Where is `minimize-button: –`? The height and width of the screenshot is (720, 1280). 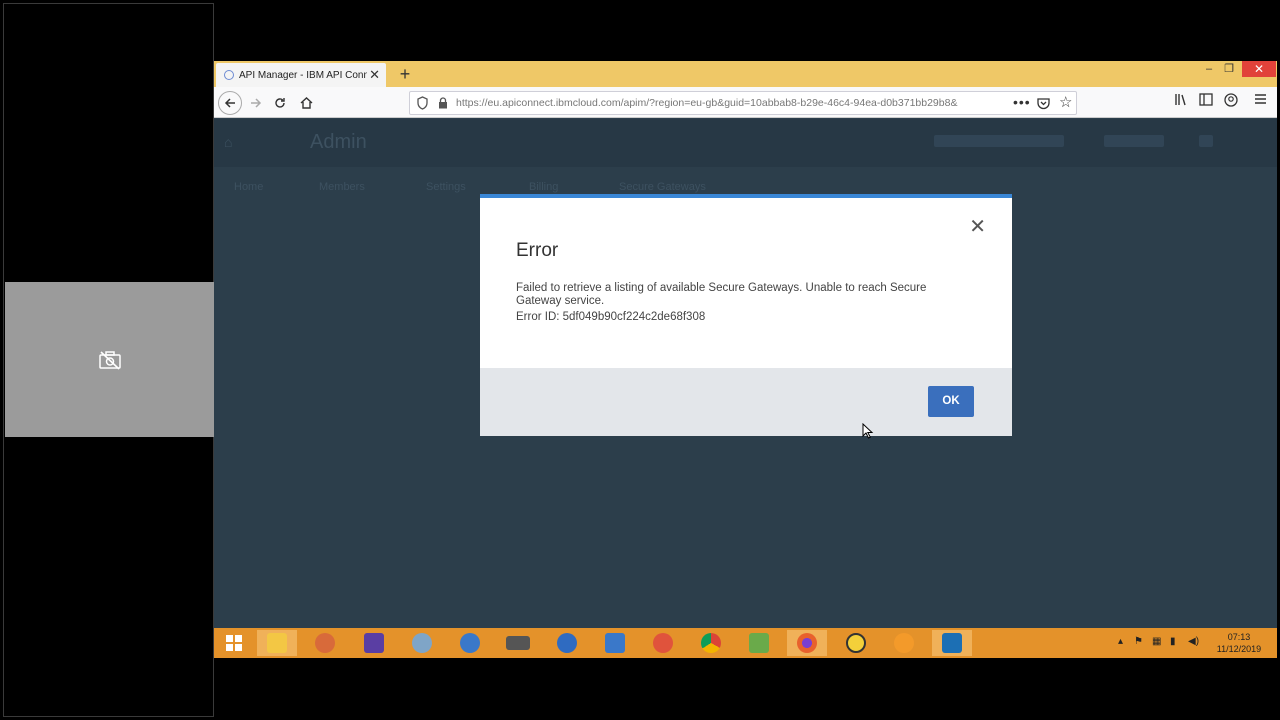 minimize-button: – is located at coordinates (1209, 69).